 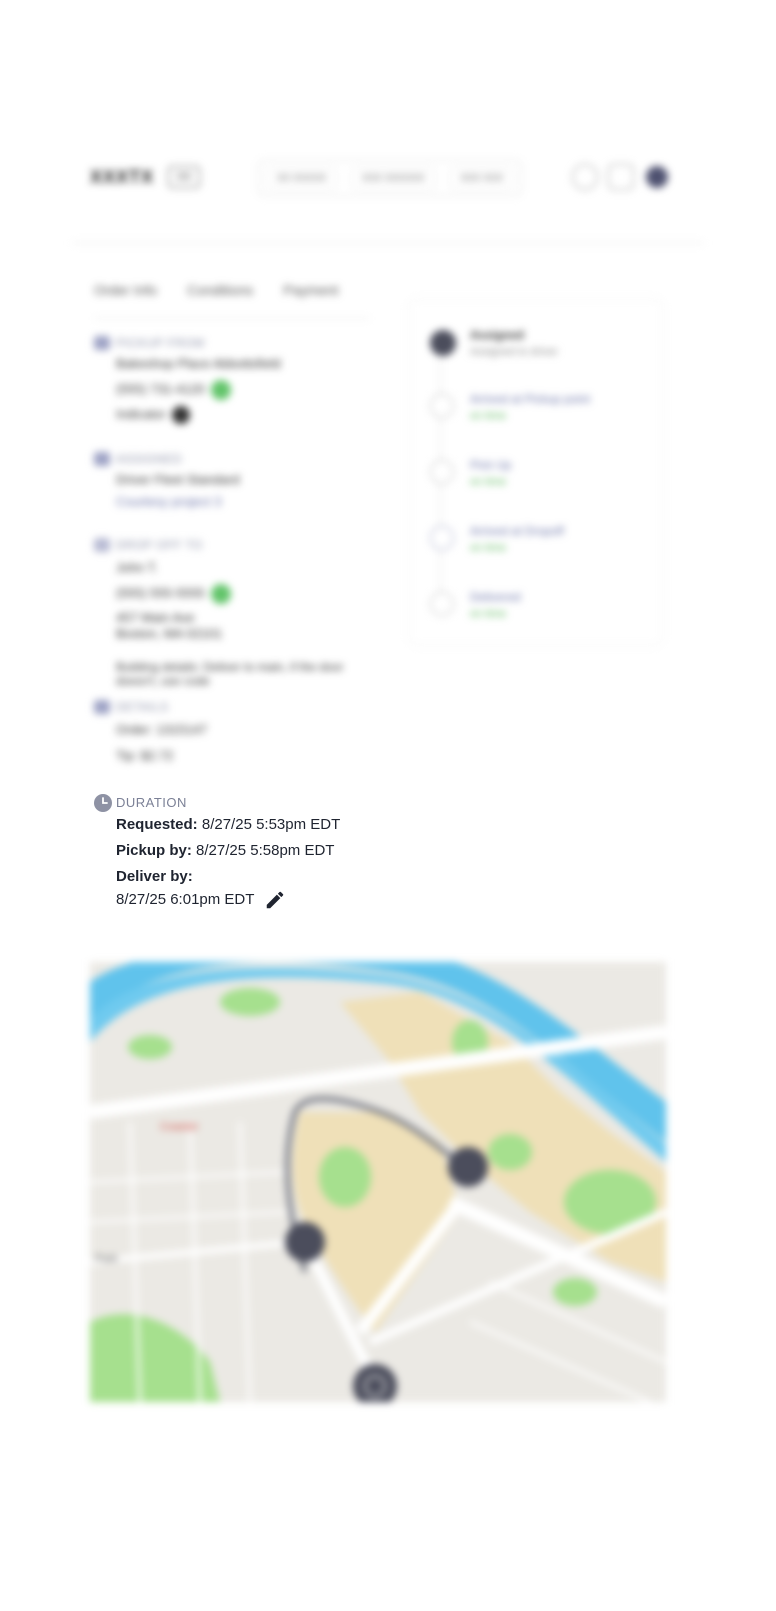 What do you see at coordinates (185, 899) in the screenshot?
I see `deliver-by-value: 8/27/25 6:01pm EDT` at bounding box center [185, 899].